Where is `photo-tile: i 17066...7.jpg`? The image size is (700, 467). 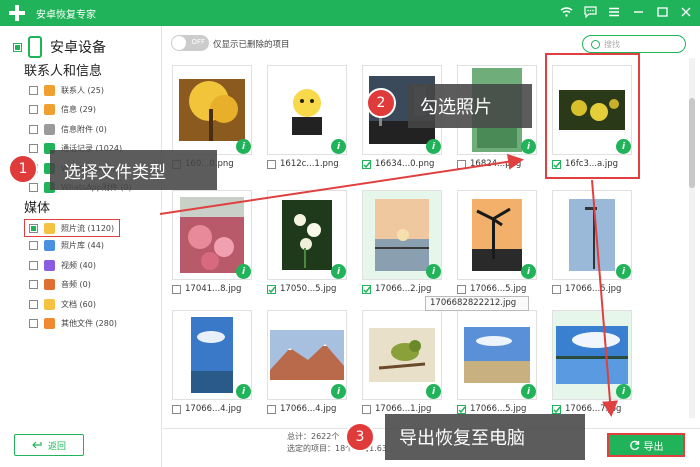 photo-tile: i 17066...7.jpg is located at coordinates (590, 363).